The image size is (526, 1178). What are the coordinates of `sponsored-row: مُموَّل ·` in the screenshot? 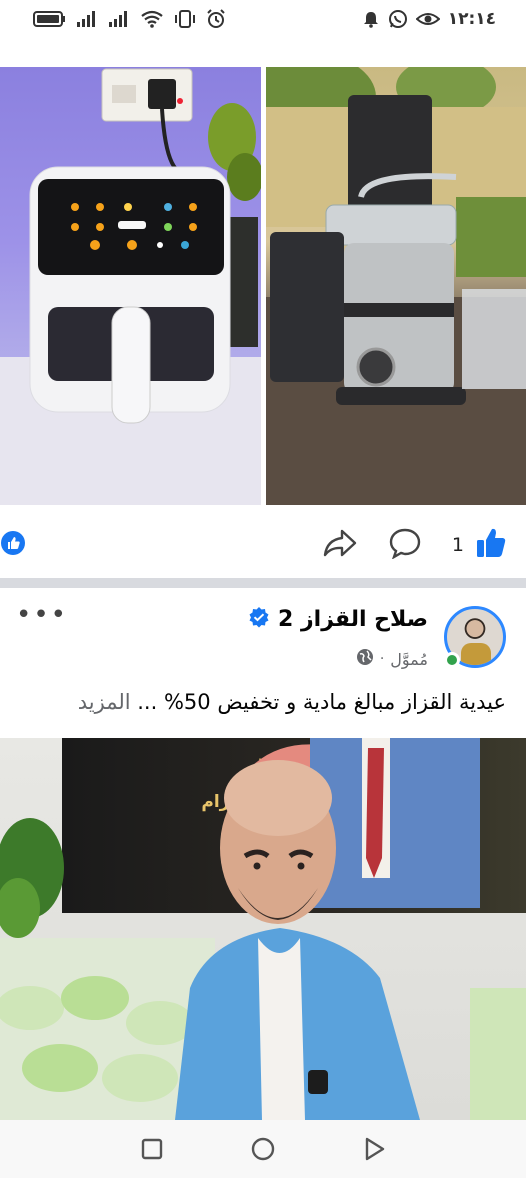 It's located at (392, 659).